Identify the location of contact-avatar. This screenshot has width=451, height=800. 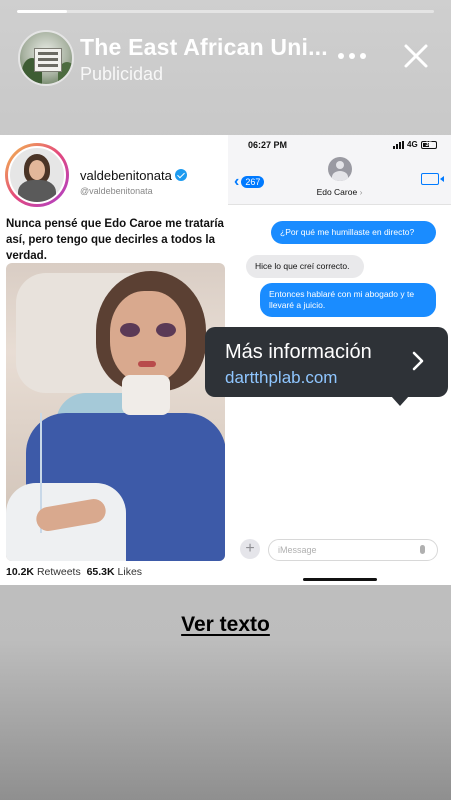
(340, 169).